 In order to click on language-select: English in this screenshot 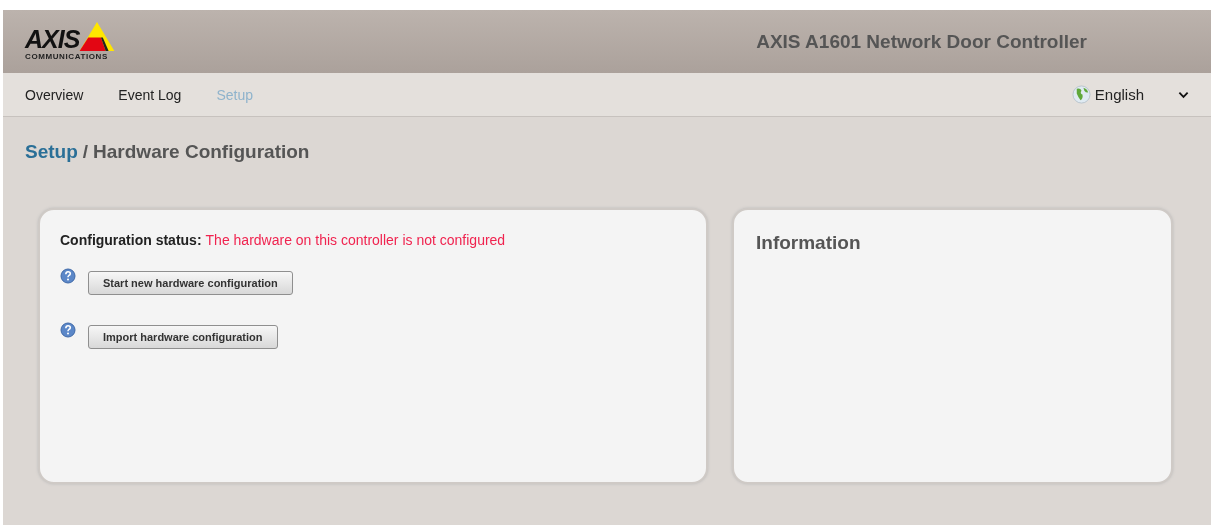, I will do `click(1119, 94)`.